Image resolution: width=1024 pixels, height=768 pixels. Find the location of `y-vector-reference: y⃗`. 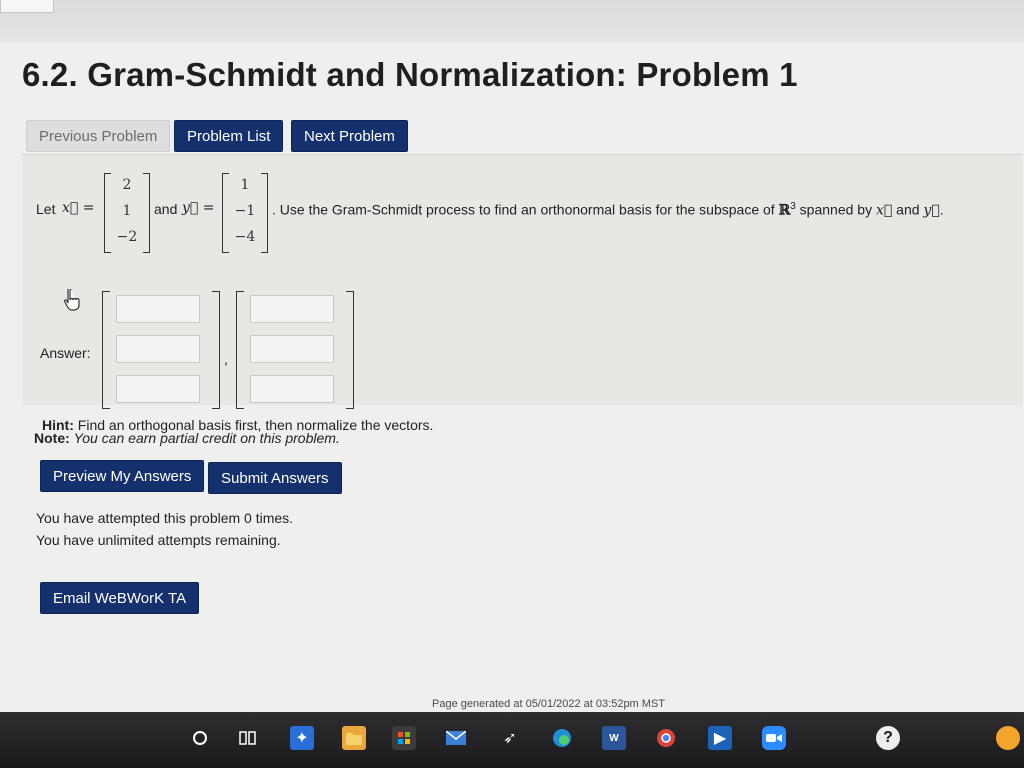

y-vector-reference: y⃗ is located at coordinates (931, 210).